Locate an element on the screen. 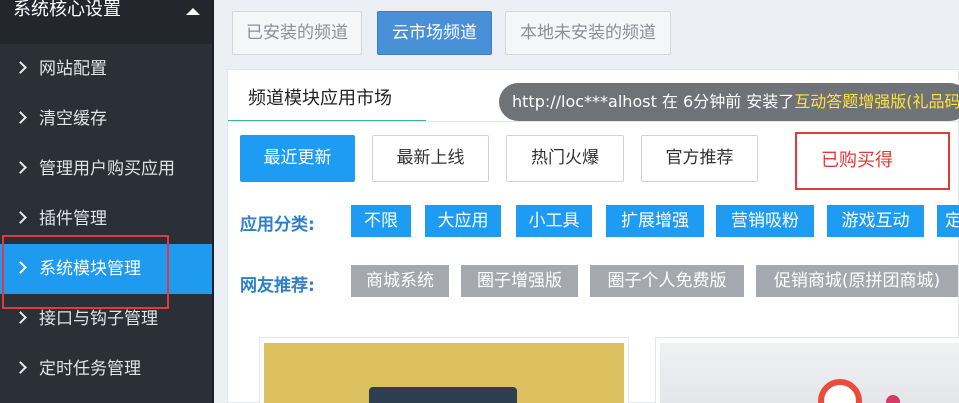 This screenshot has height=403, width=959. logo-dot-icon is located at coordinates (893, 399).